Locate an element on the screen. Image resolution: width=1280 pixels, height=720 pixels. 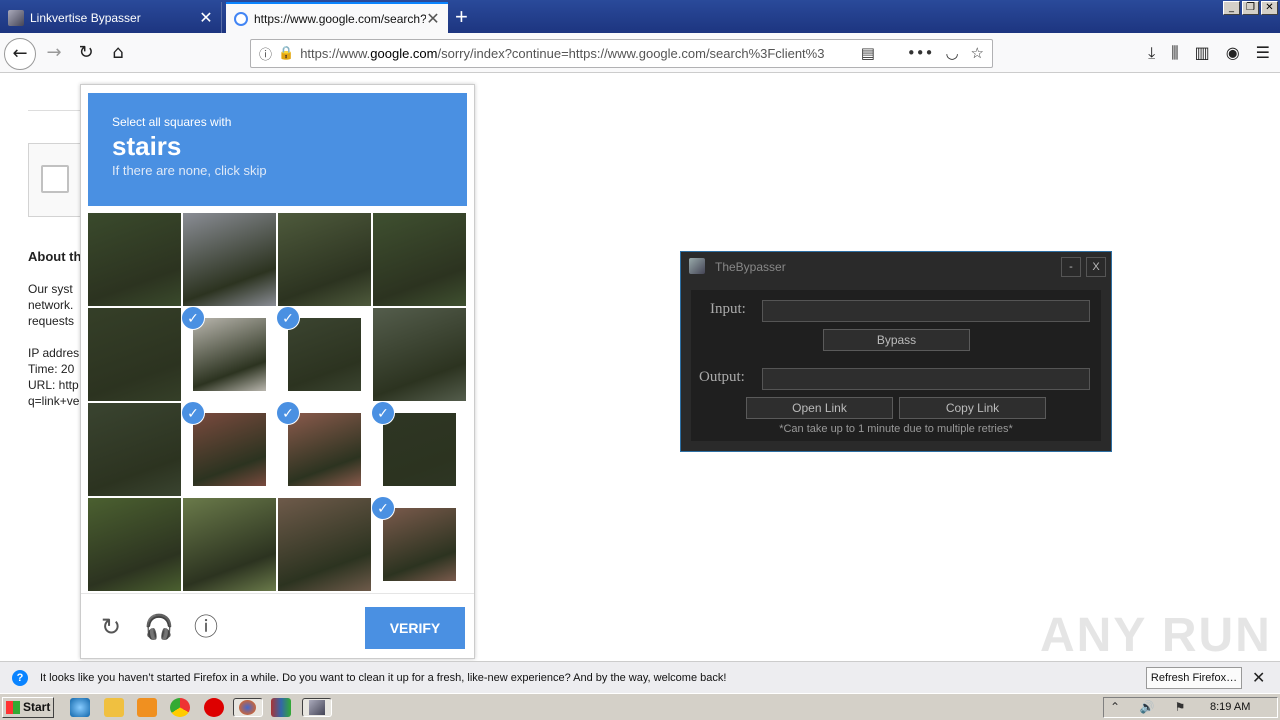
forward-arrow-icon: → is located at coordinates (54, 53).